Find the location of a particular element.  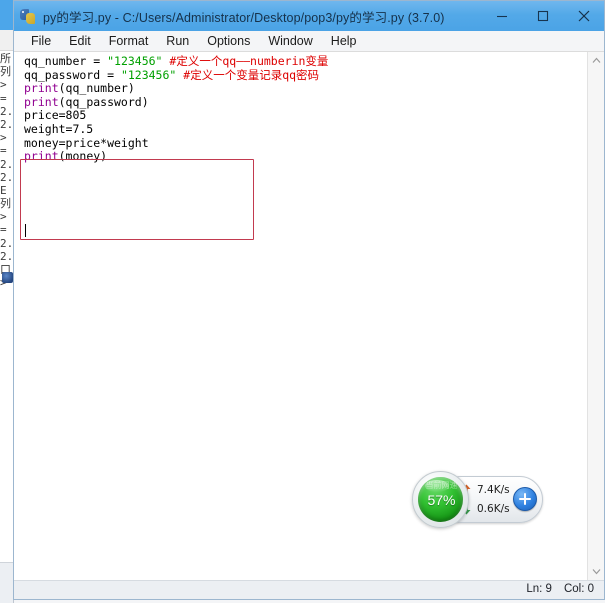

code-line: qq_number = "123456" #定义一个qq——numberin变量 is located at coordinates (176, 61).